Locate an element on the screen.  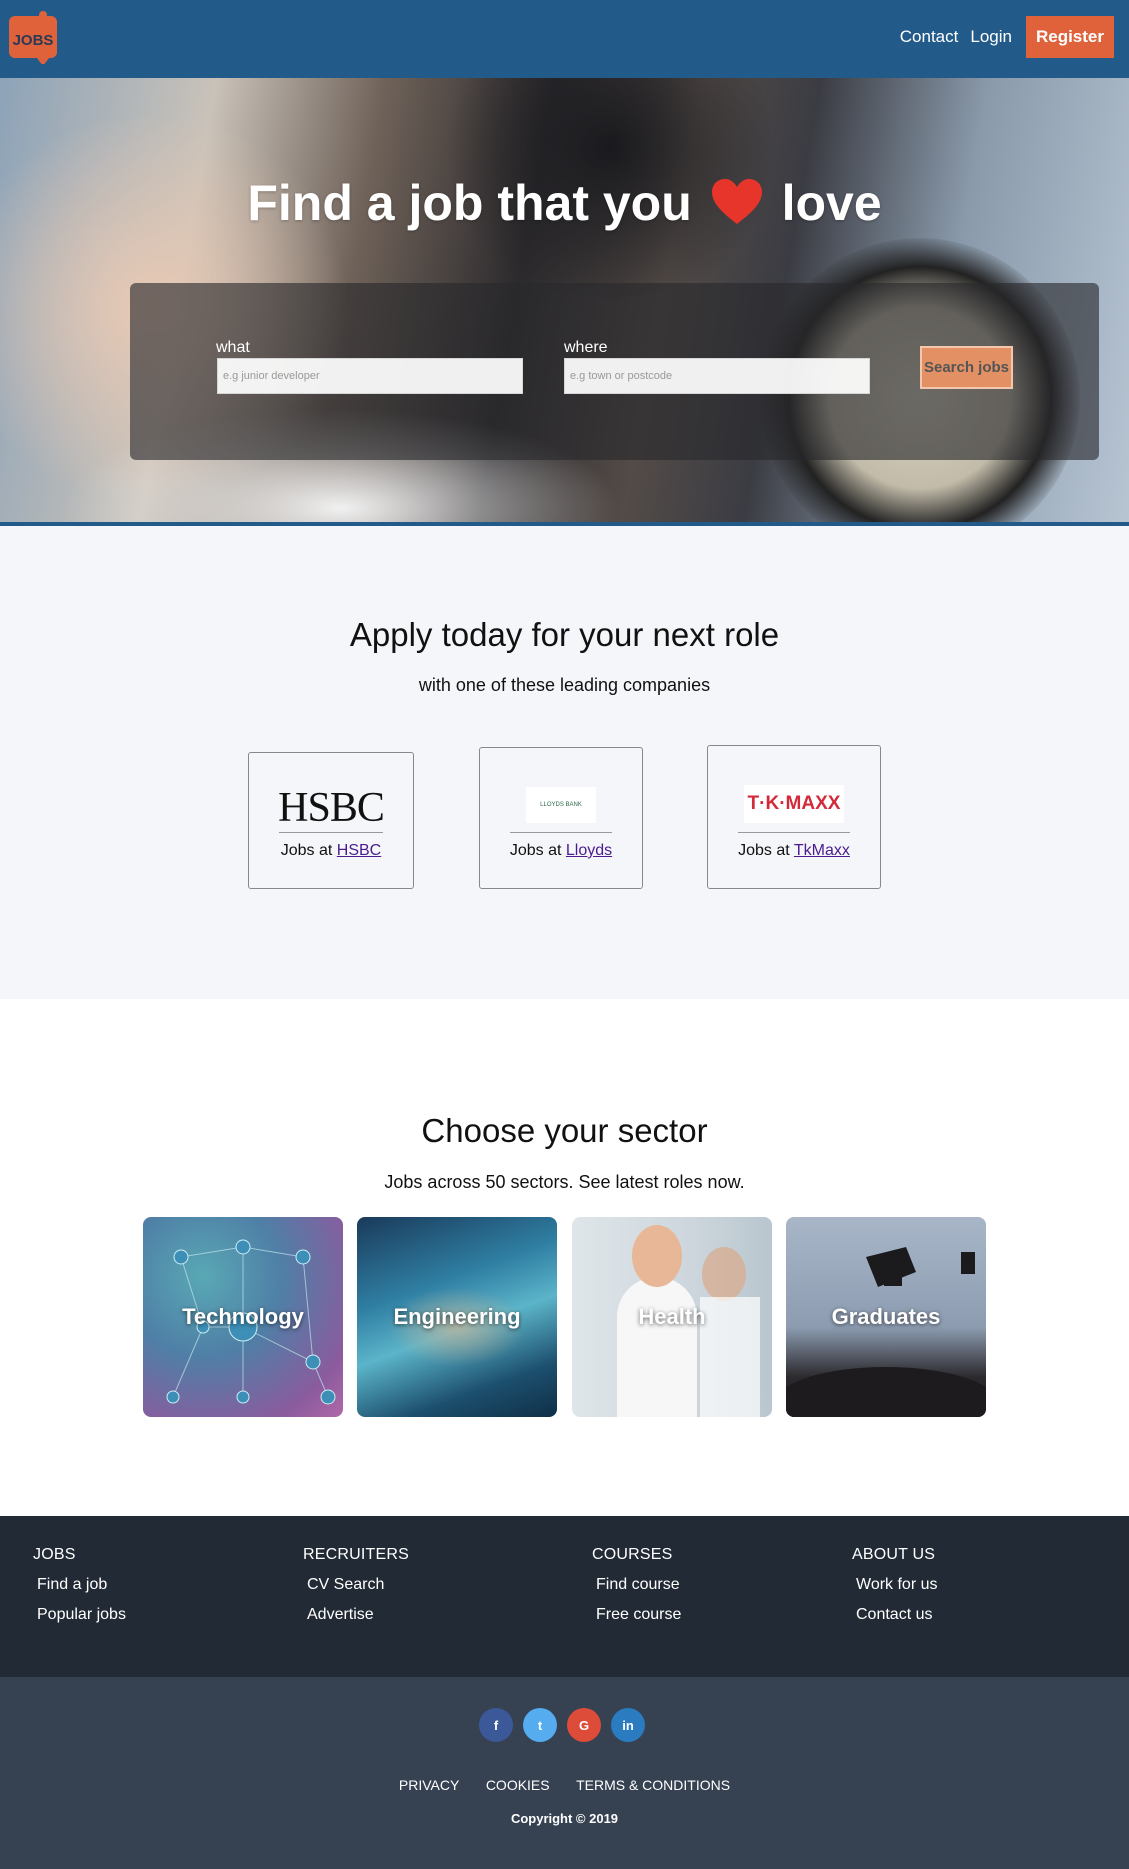
footer-link-find-course: Find course is located at coordinates (638, 1585).